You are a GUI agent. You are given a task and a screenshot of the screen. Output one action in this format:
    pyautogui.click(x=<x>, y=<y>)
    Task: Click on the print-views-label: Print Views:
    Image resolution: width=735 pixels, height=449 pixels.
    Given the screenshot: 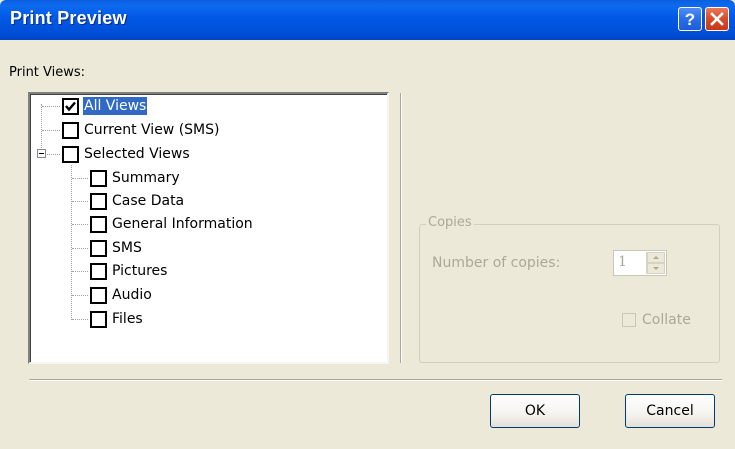 What is the action you would take?
    pyautogui.click(x=47, y=72)
    